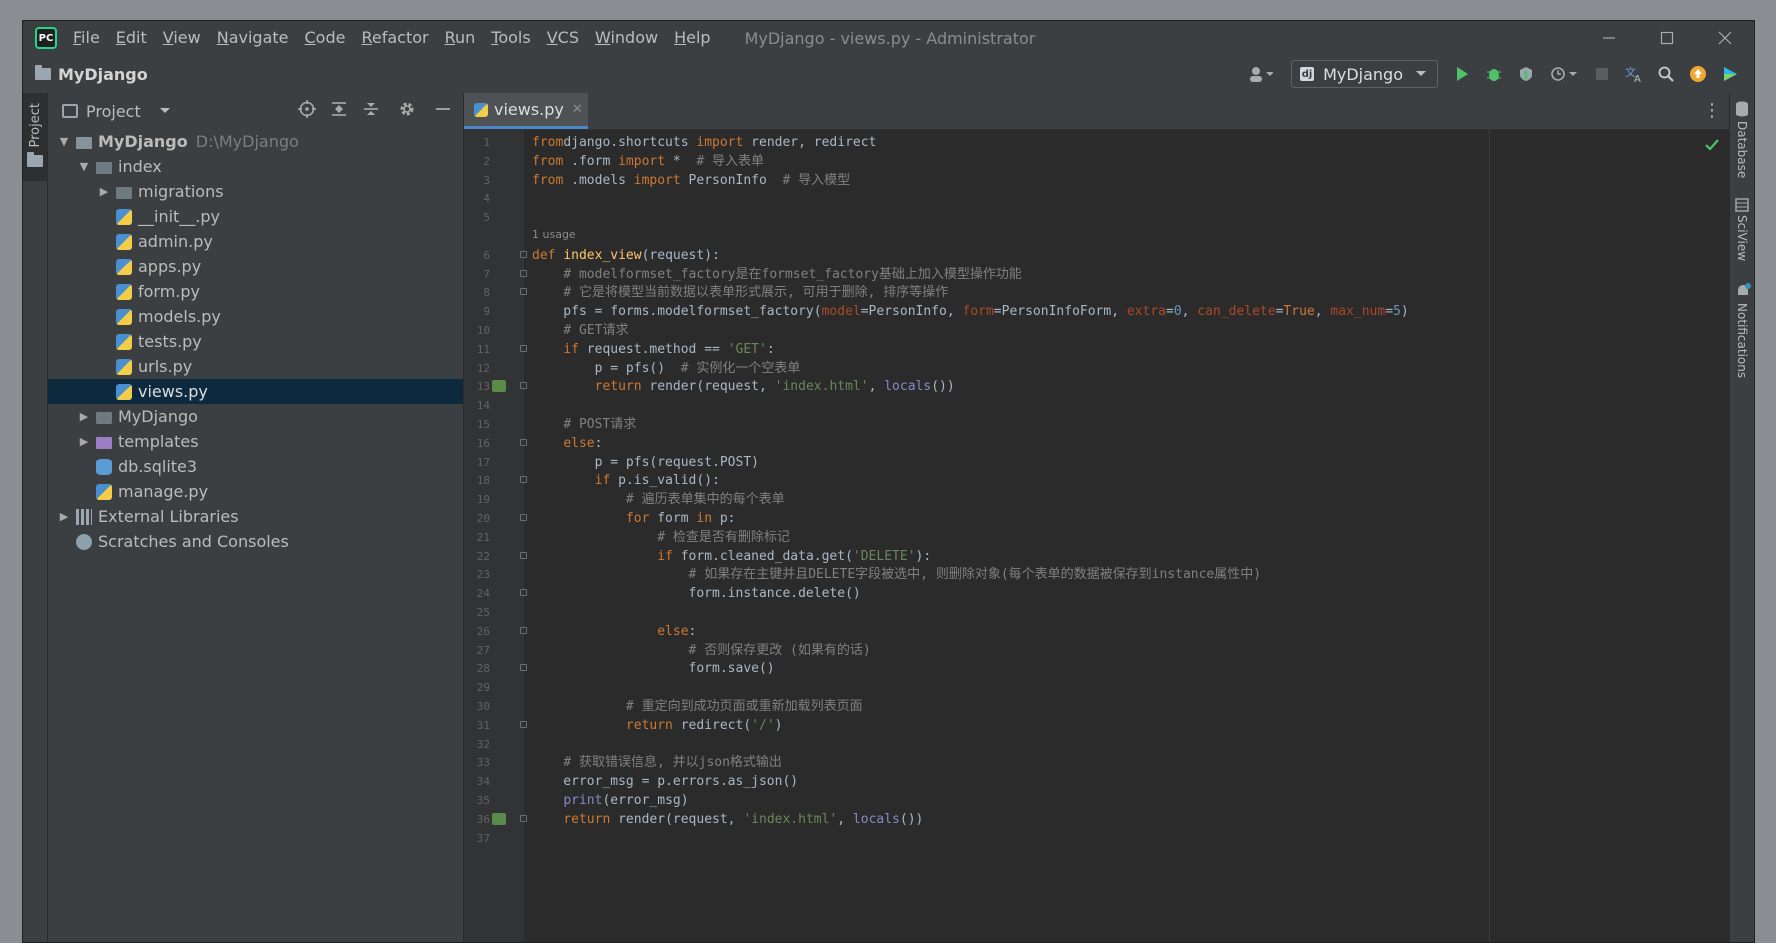 The width and height of the screenshot is (1776, 943). What do you see at coordinates (255, 441) in the screenshot?
I see `tree-item: ▶ templates` at bounding box center [255, 441].